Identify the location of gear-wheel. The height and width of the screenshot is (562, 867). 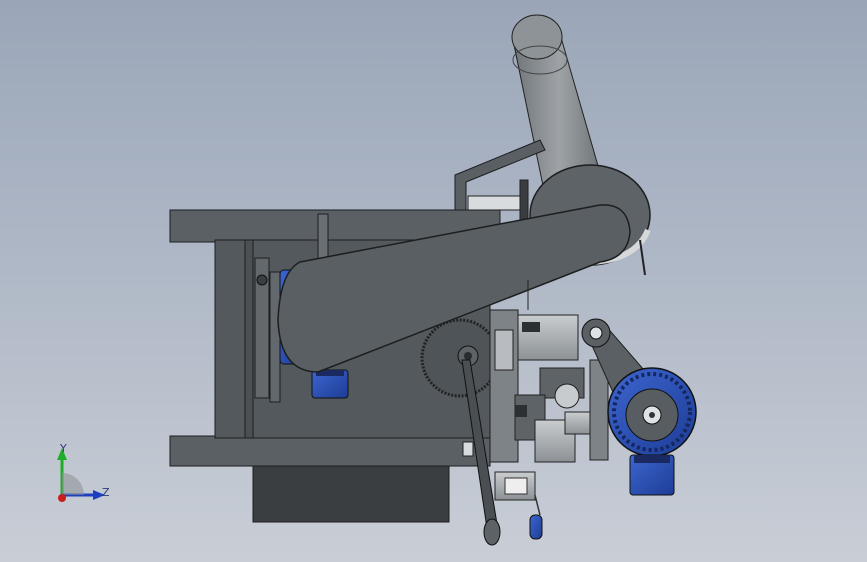
(460, 358).